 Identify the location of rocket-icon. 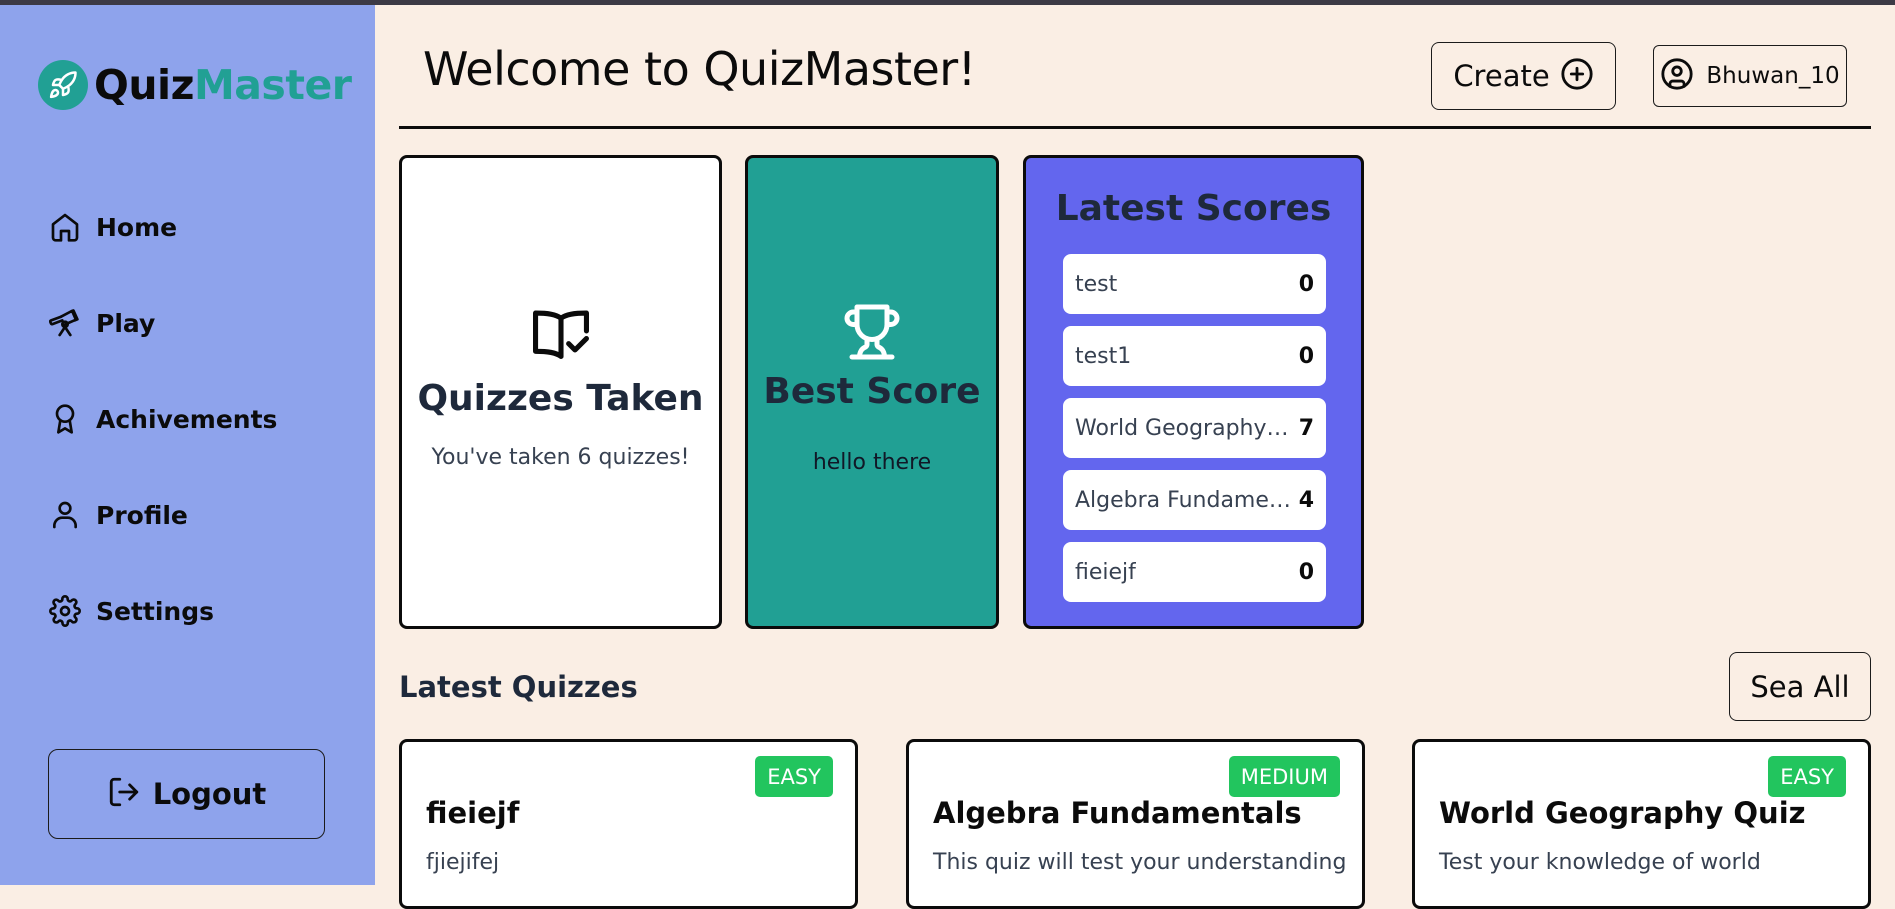
(63, 85).